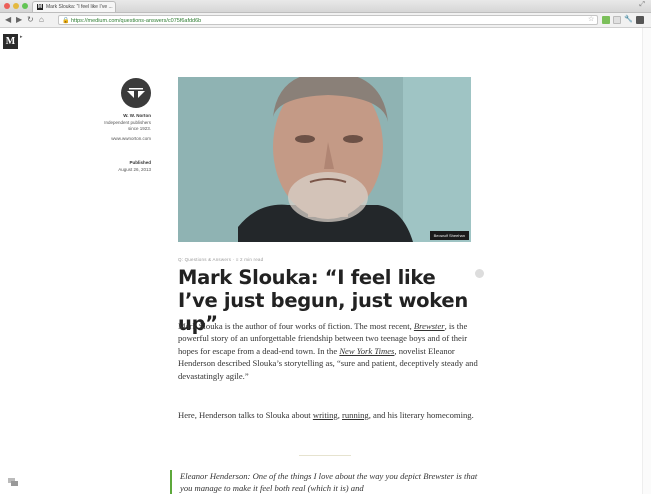  Describe the element at coordinates (220, 259) in the screenshot. I see `article-meta: Q: Questions & Answers · ≡ 2 min read` at that location.